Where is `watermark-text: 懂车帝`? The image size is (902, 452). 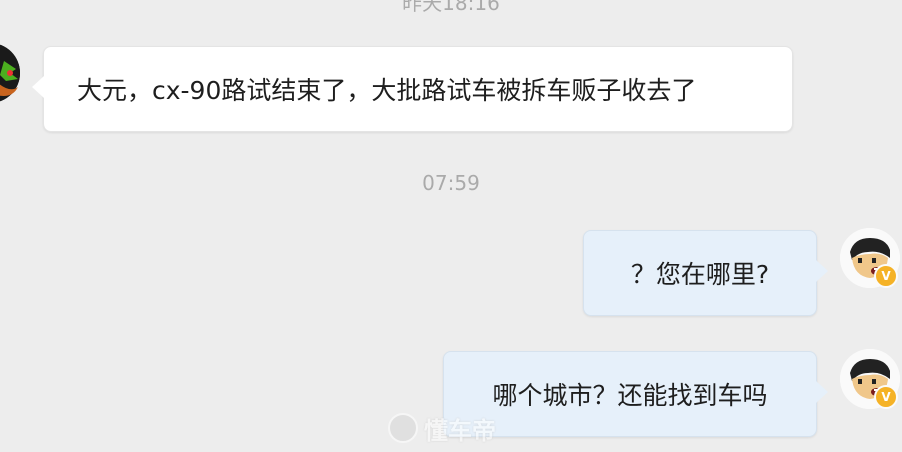
watermark-text: 懂车帝 is located at coordinates (460, 430).